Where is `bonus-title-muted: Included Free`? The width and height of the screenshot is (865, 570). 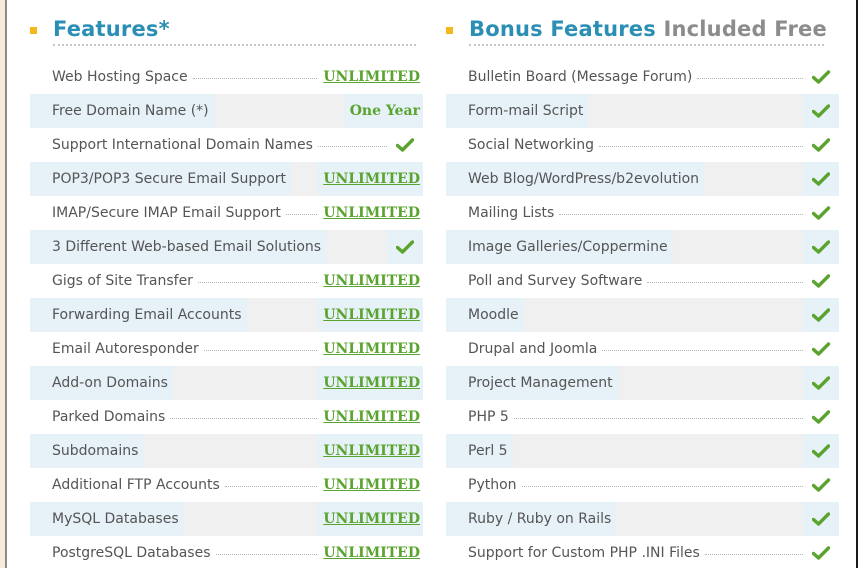
bonus-title-muted: Included Free is located at coordinates (745, 29).